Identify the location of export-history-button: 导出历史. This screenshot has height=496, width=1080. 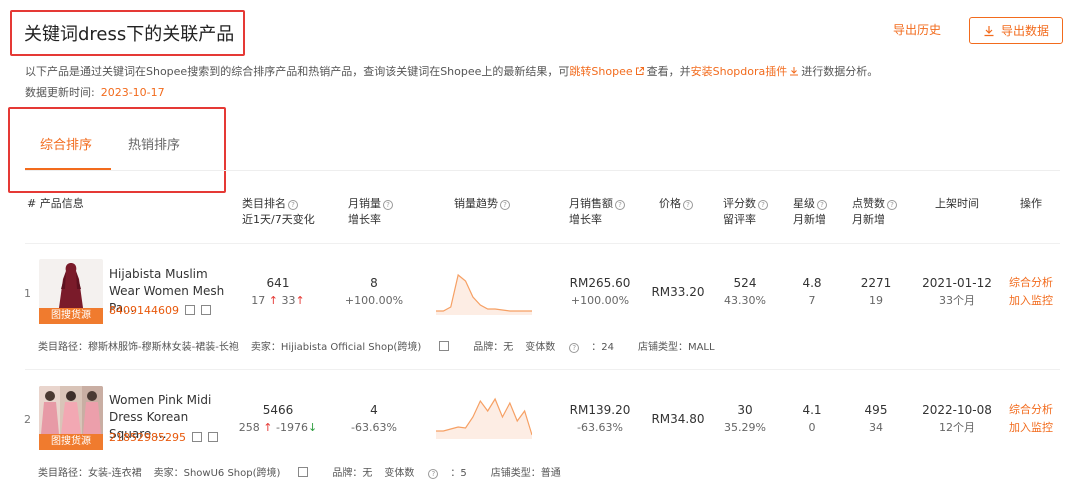
(917, 29).